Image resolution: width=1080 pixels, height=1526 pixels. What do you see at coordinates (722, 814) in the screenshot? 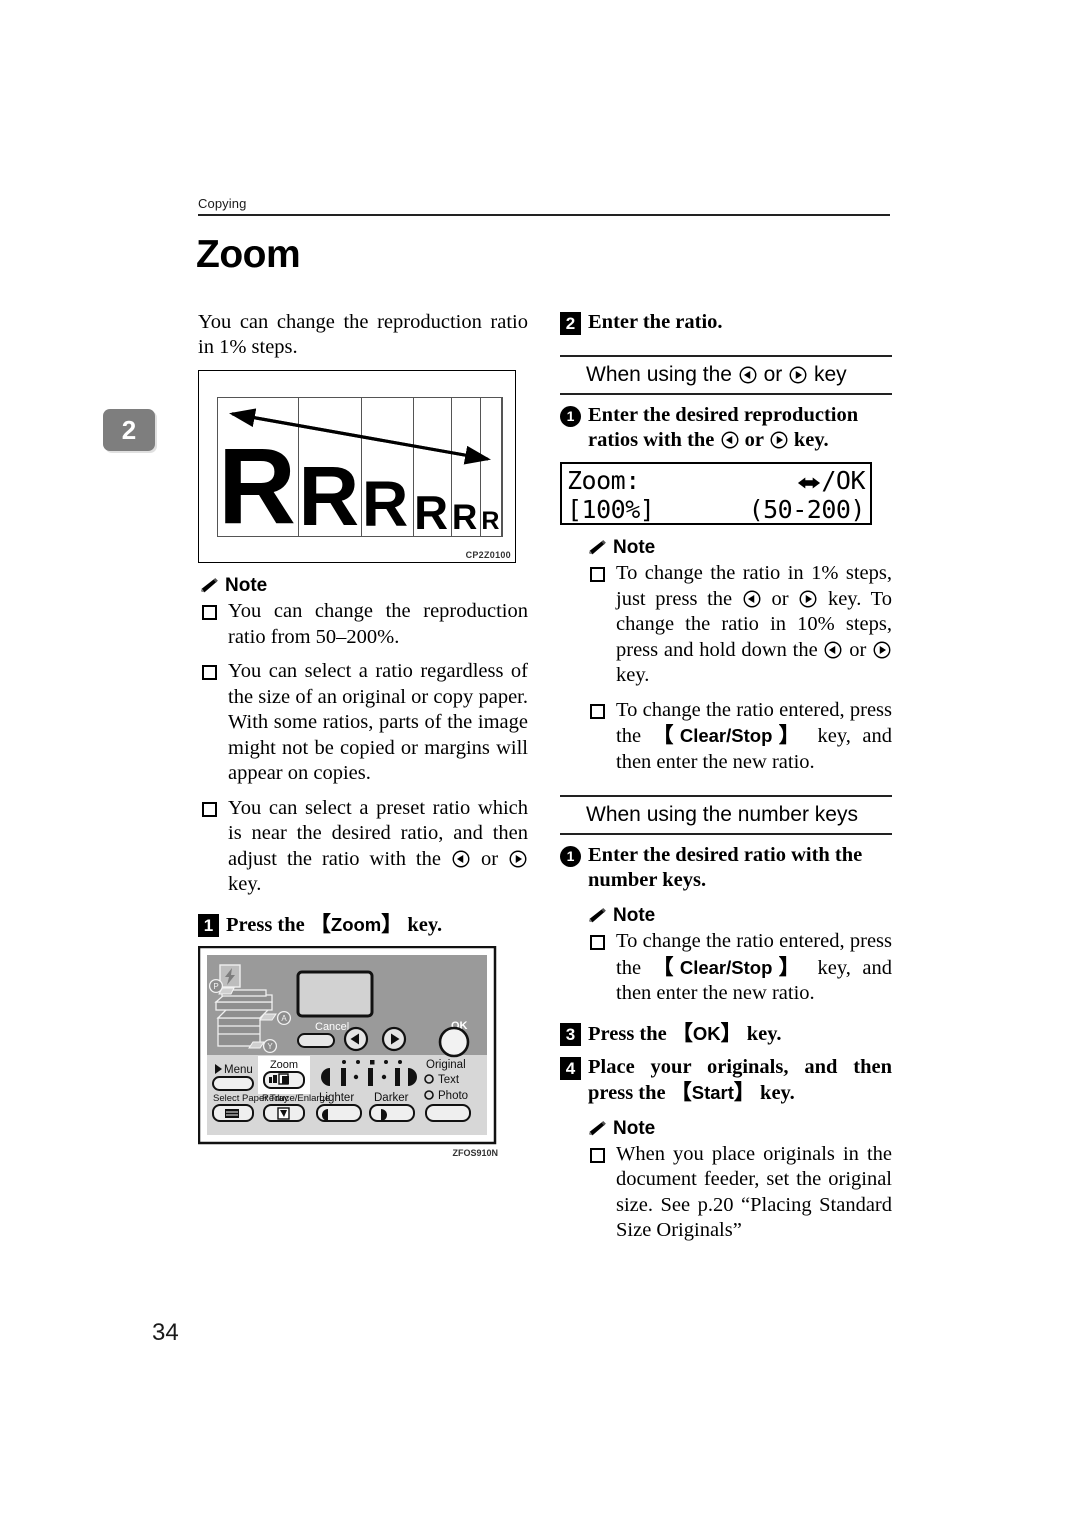
I see `subsection-heading: When using the number keys` at bounding box center [722, 814].